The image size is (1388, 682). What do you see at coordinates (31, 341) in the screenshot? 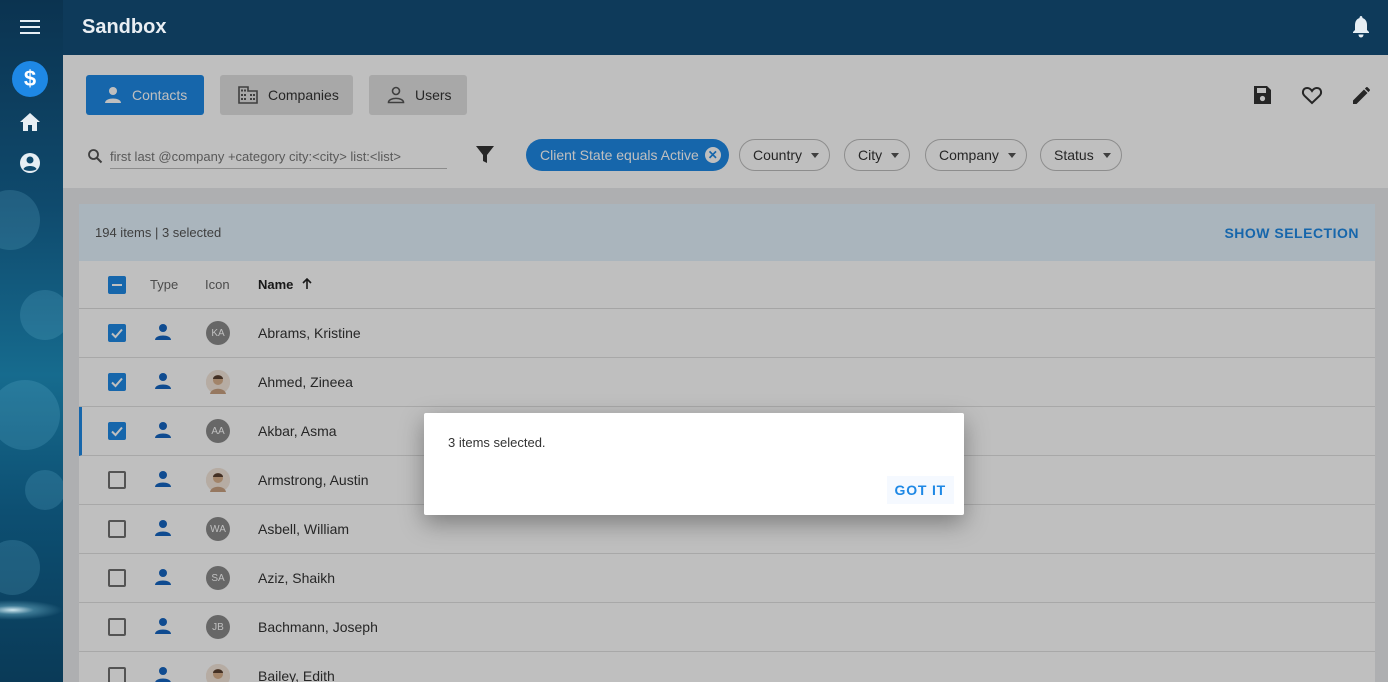
I see `left-rail: $` at bounding box center [31, 341].